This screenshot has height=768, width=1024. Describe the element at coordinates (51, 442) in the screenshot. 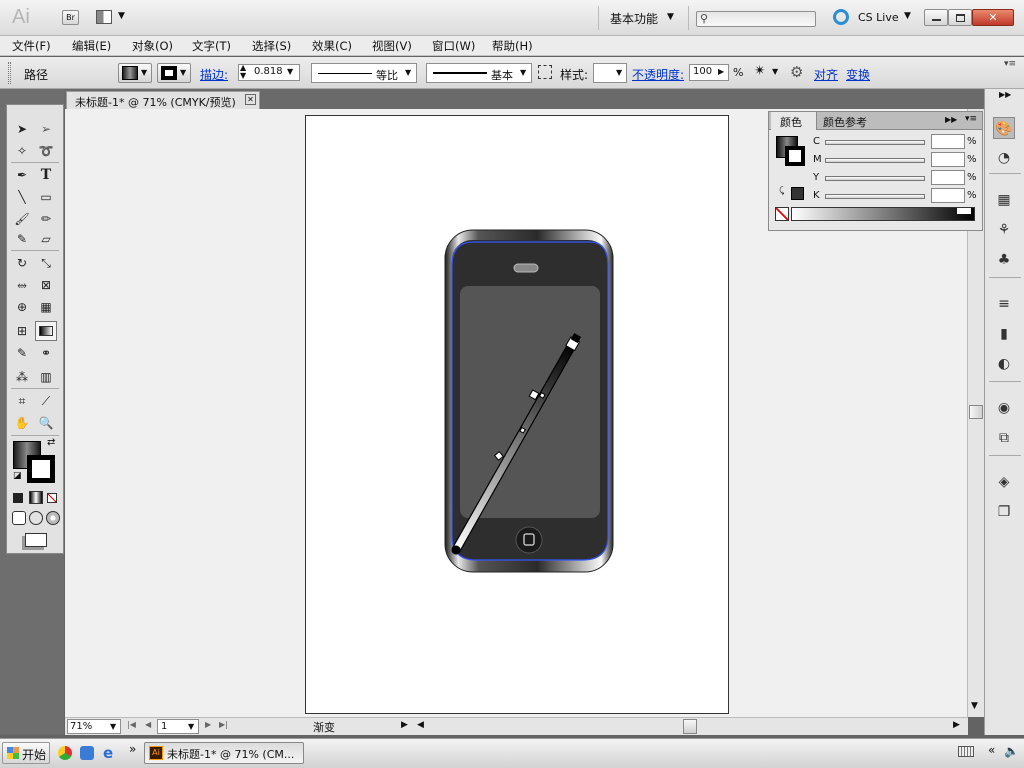

I see `swap-fill-stroke-icon: ⇄` at that location.